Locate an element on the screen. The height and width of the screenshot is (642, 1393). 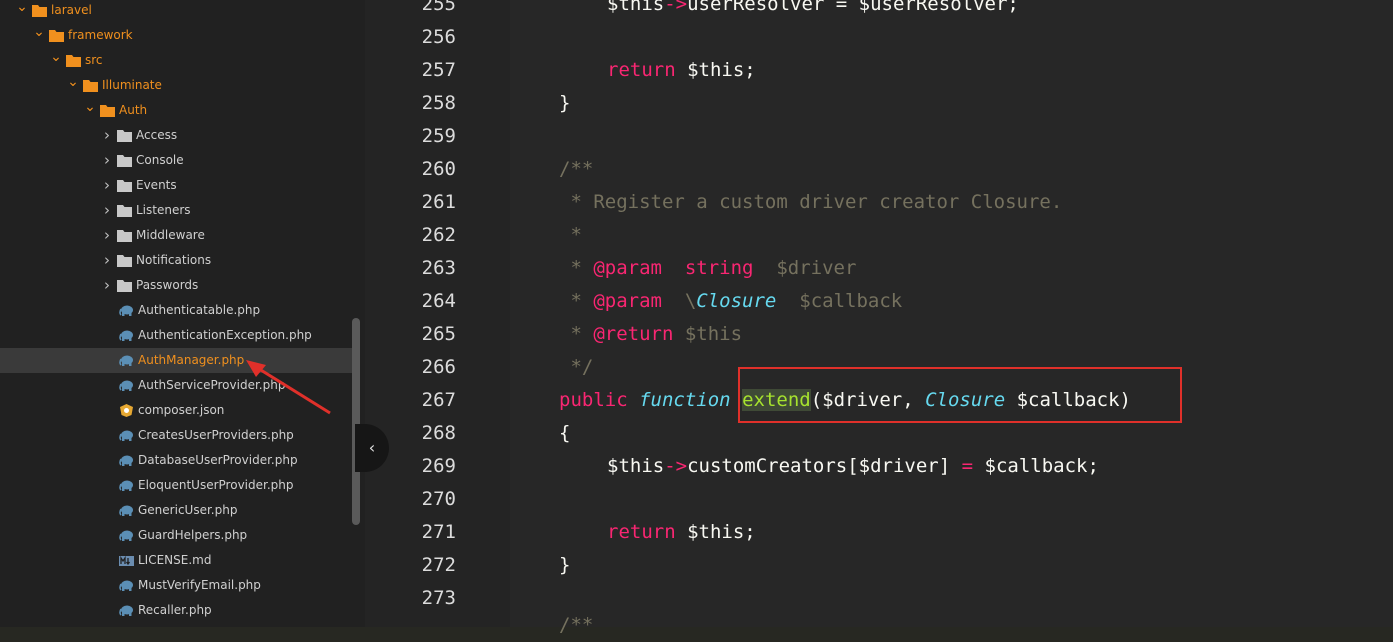
tree-item-label: AuthManager.php is located at coordinates (191, 360).